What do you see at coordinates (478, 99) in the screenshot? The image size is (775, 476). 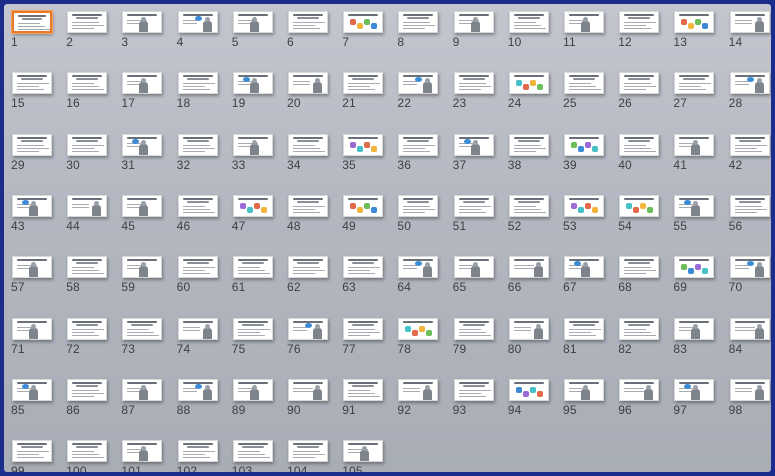 I see `slide-cell: 23` at bounding box center [478, 99].